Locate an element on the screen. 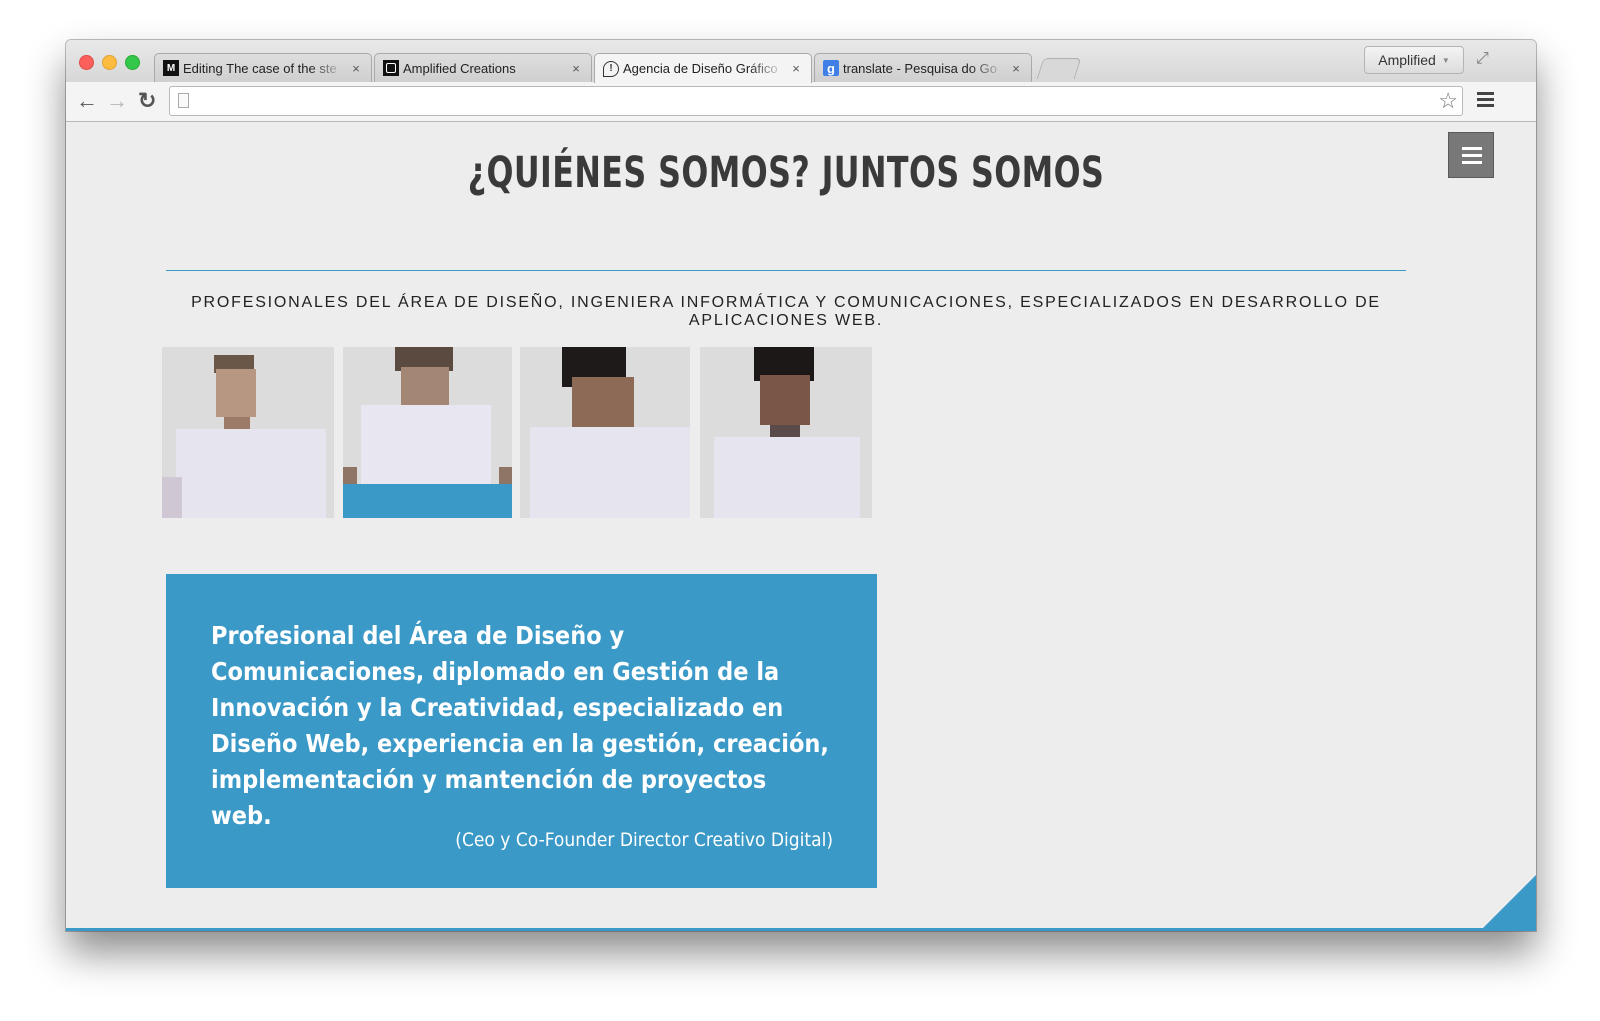 Image resolution: width=1600 pixels, height=1021 pixels. corner-accent is located at coordinates (1508, 903).